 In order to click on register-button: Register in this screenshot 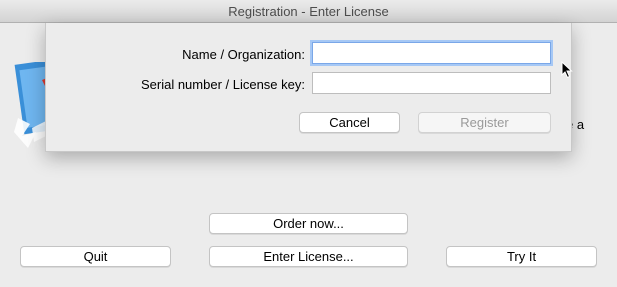, I will do `click(484, 122)`.